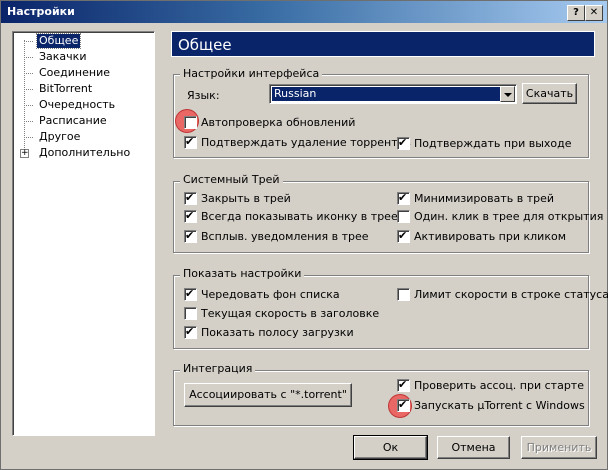 Image resolution: width=608 pixels, height=470 pixels. Describe the element at coordinates (58, 41) in the screenshot. I see `tree-item-general: Общее` at that location.